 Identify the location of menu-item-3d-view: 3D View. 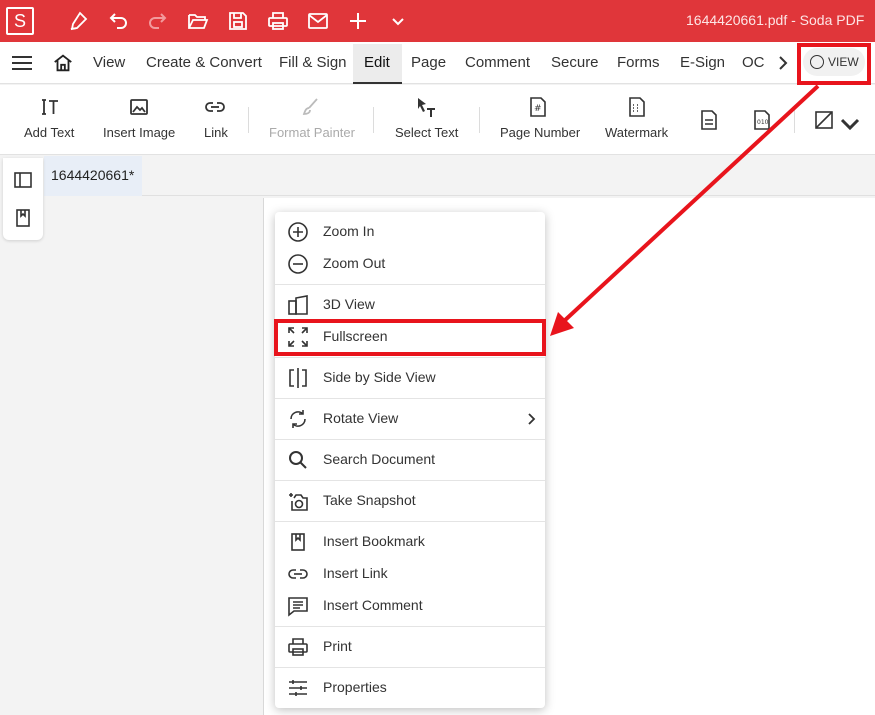
(410, 304).